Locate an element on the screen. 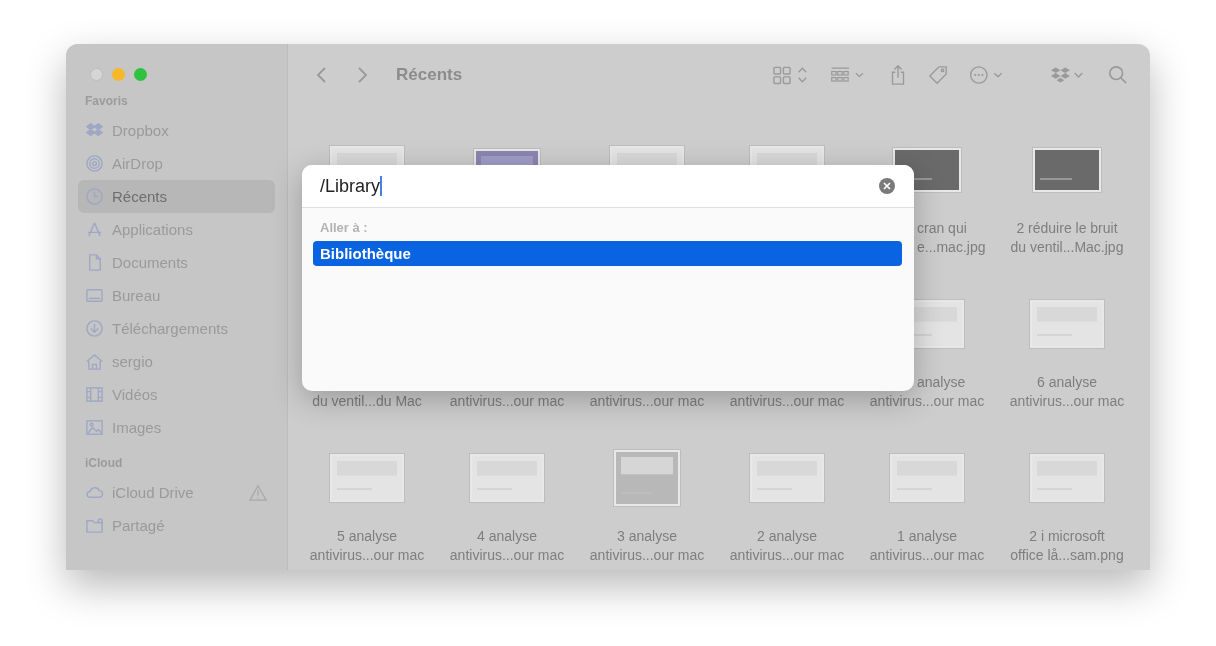  section-label: Aller à : is located at coordinates (344, 228).